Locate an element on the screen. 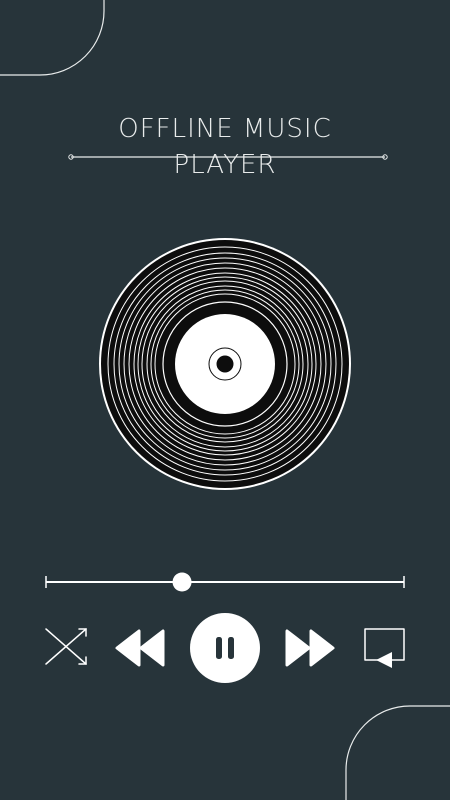 The image size is (450, 800). title-line-1: OFFLINE MUSIC is located at coordinates (225, 129).